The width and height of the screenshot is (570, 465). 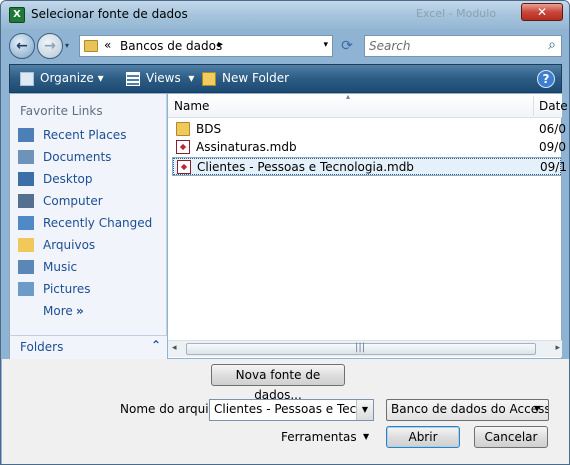 What do you see at coordinates (80, 311) in the screenshot?
I see `more-chevron-icon: »` at bounding box center [80, 311].